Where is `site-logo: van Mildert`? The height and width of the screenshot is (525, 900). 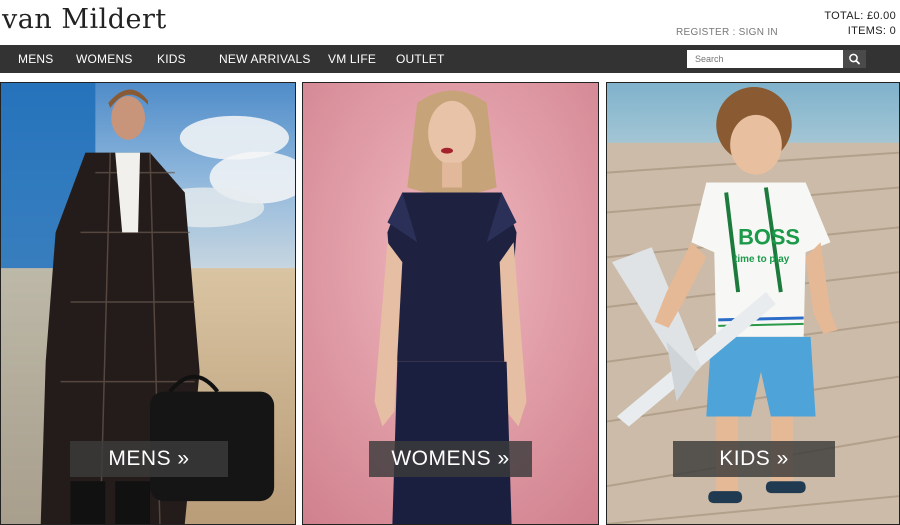
site-logo: van Mildert is located at coordinates (84, 19).